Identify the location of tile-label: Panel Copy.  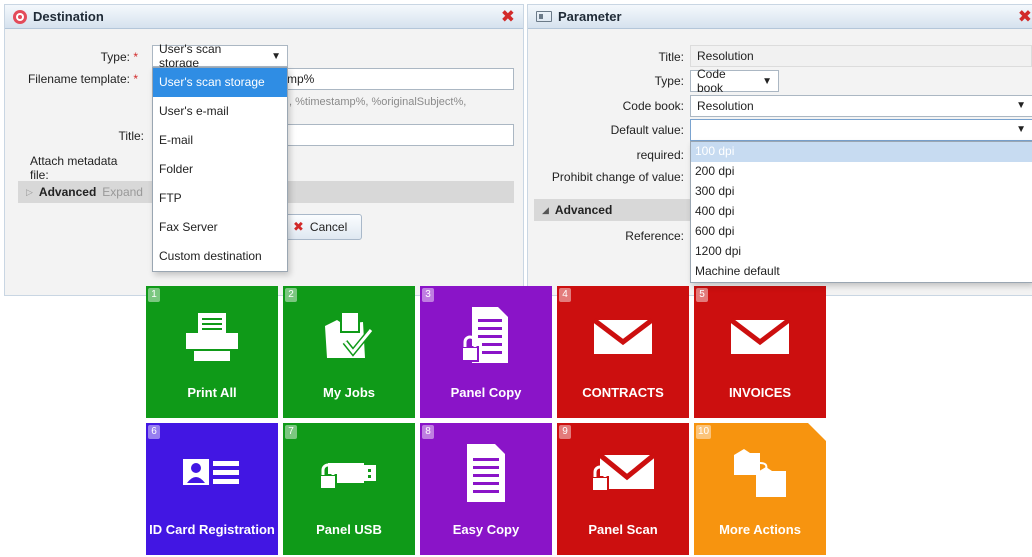
(486, 392).